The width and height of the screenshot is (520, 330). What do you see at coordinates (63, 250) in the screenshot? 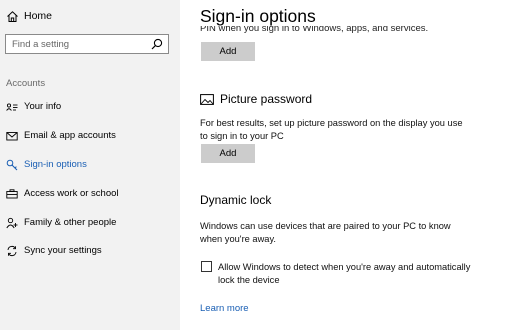
I see `sidebar-item-label: Sync your settings` at bounding box center [63, 250].